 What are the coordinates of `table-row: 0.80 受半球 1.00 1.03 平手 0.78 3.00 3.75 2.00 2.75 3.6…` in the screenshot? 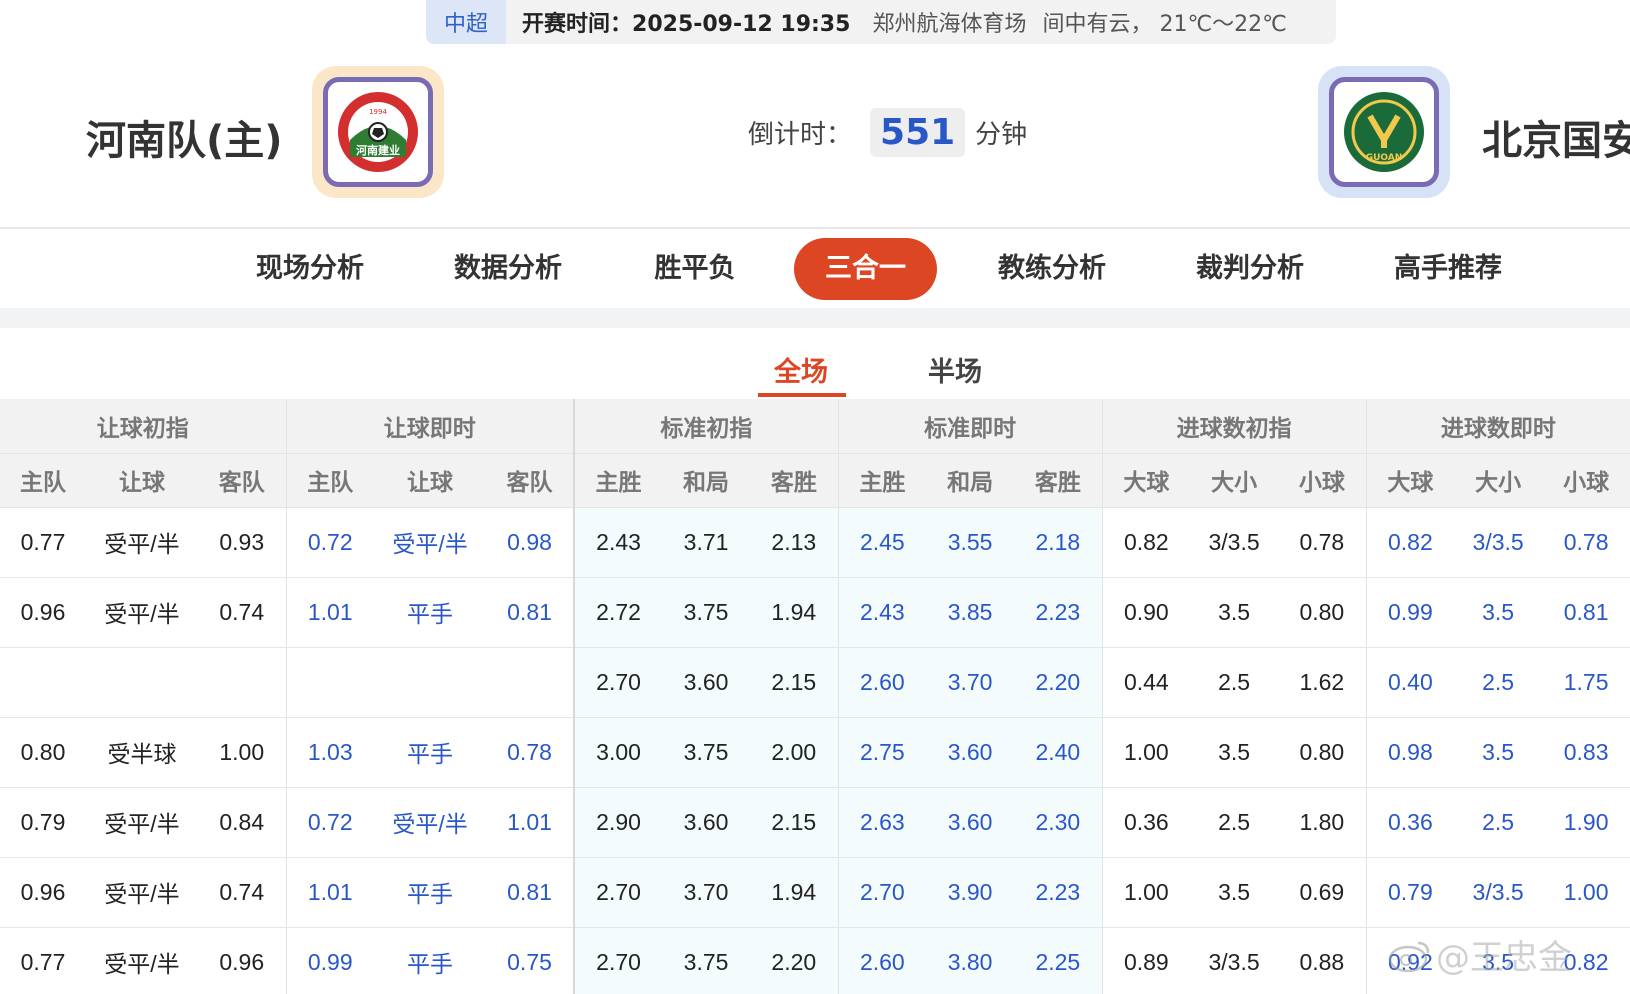 It's located at (815, 752).